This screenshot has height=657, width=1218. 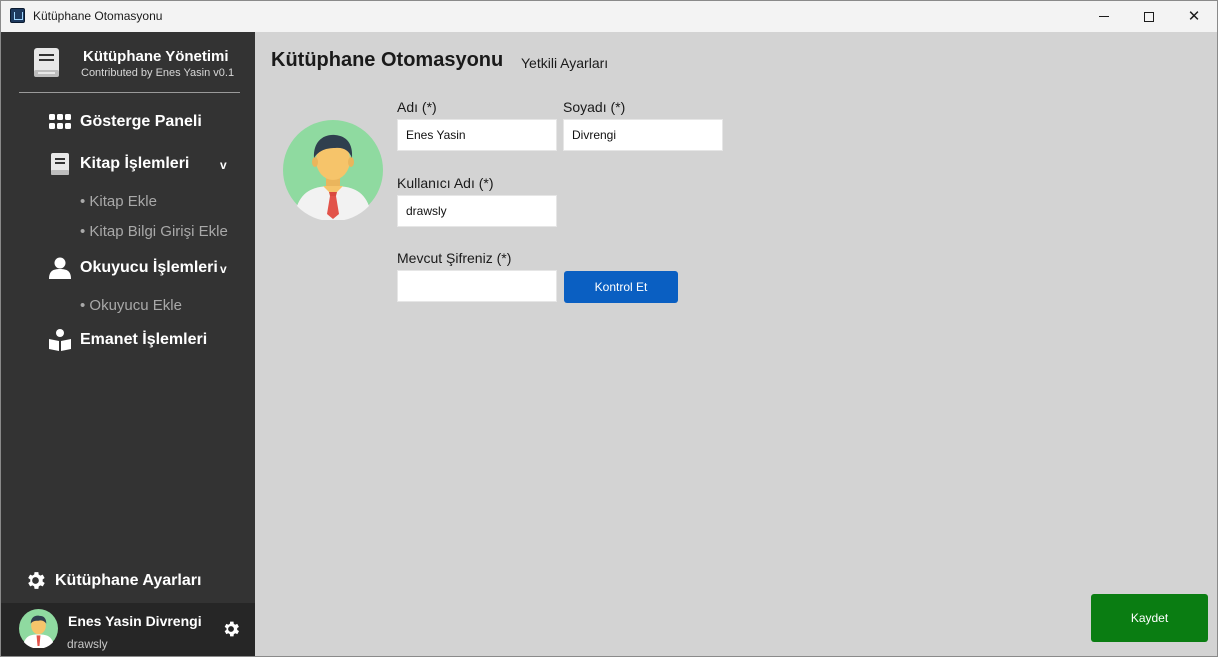 I want to click on user-icon, so click(x=60, y=268).